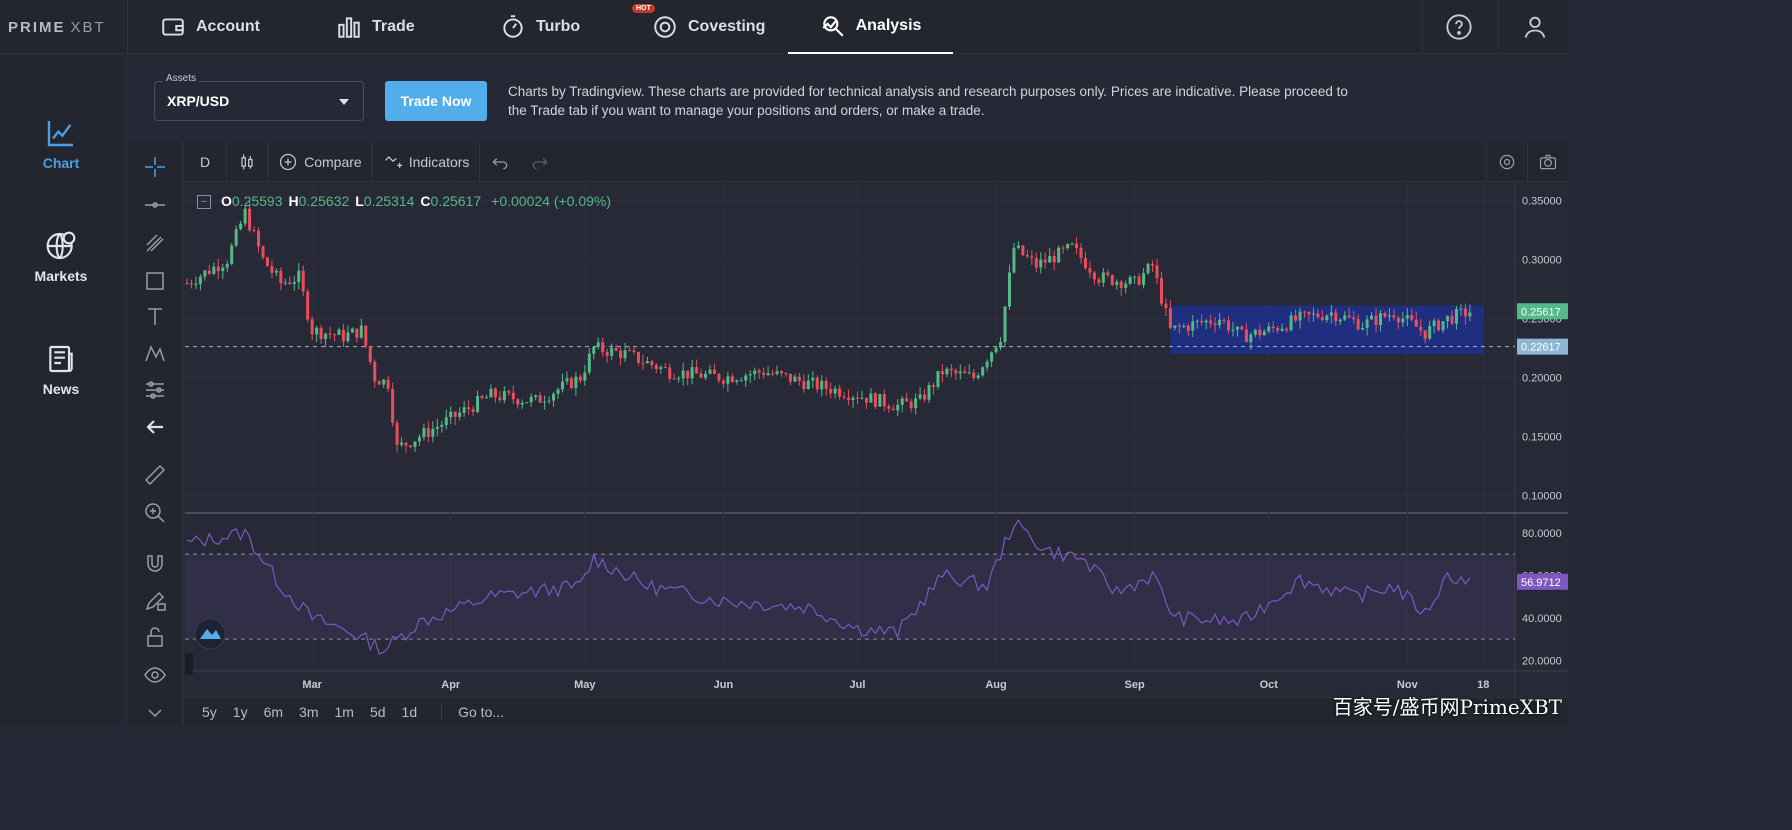  I want to click on ohlc-close-label: C, so click(425, 201).